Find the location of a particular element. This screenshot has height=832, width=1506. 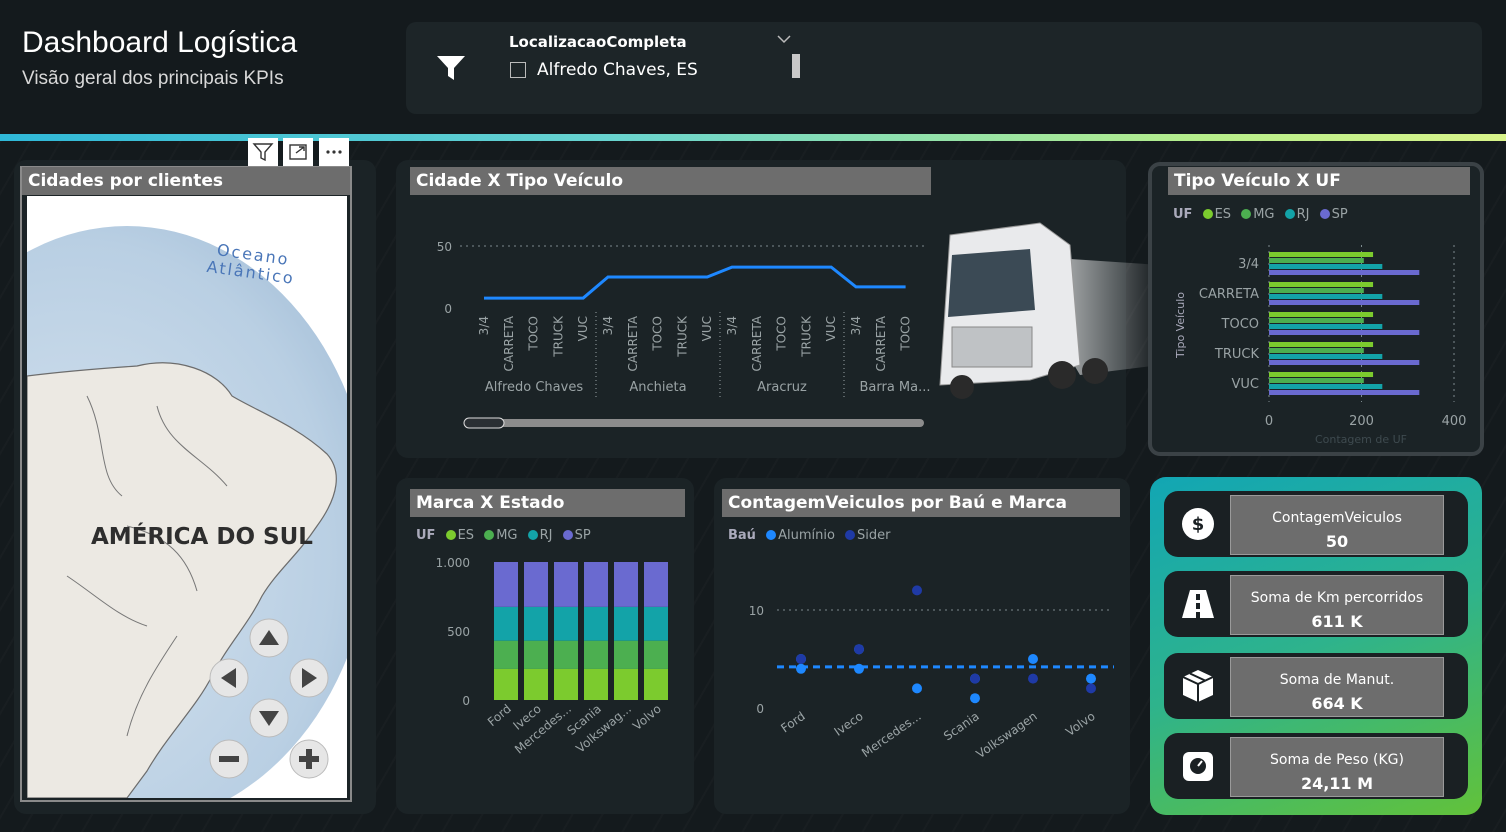

series-line is located at coordinates (695, 282).